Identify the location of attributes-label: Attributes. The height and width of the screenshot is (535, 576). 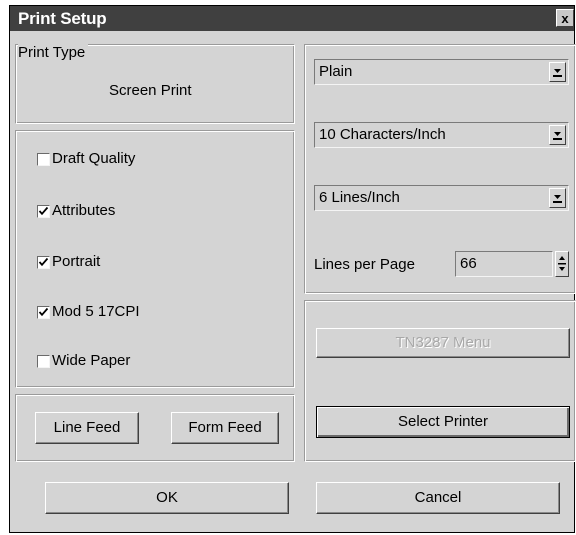
(84, 210).